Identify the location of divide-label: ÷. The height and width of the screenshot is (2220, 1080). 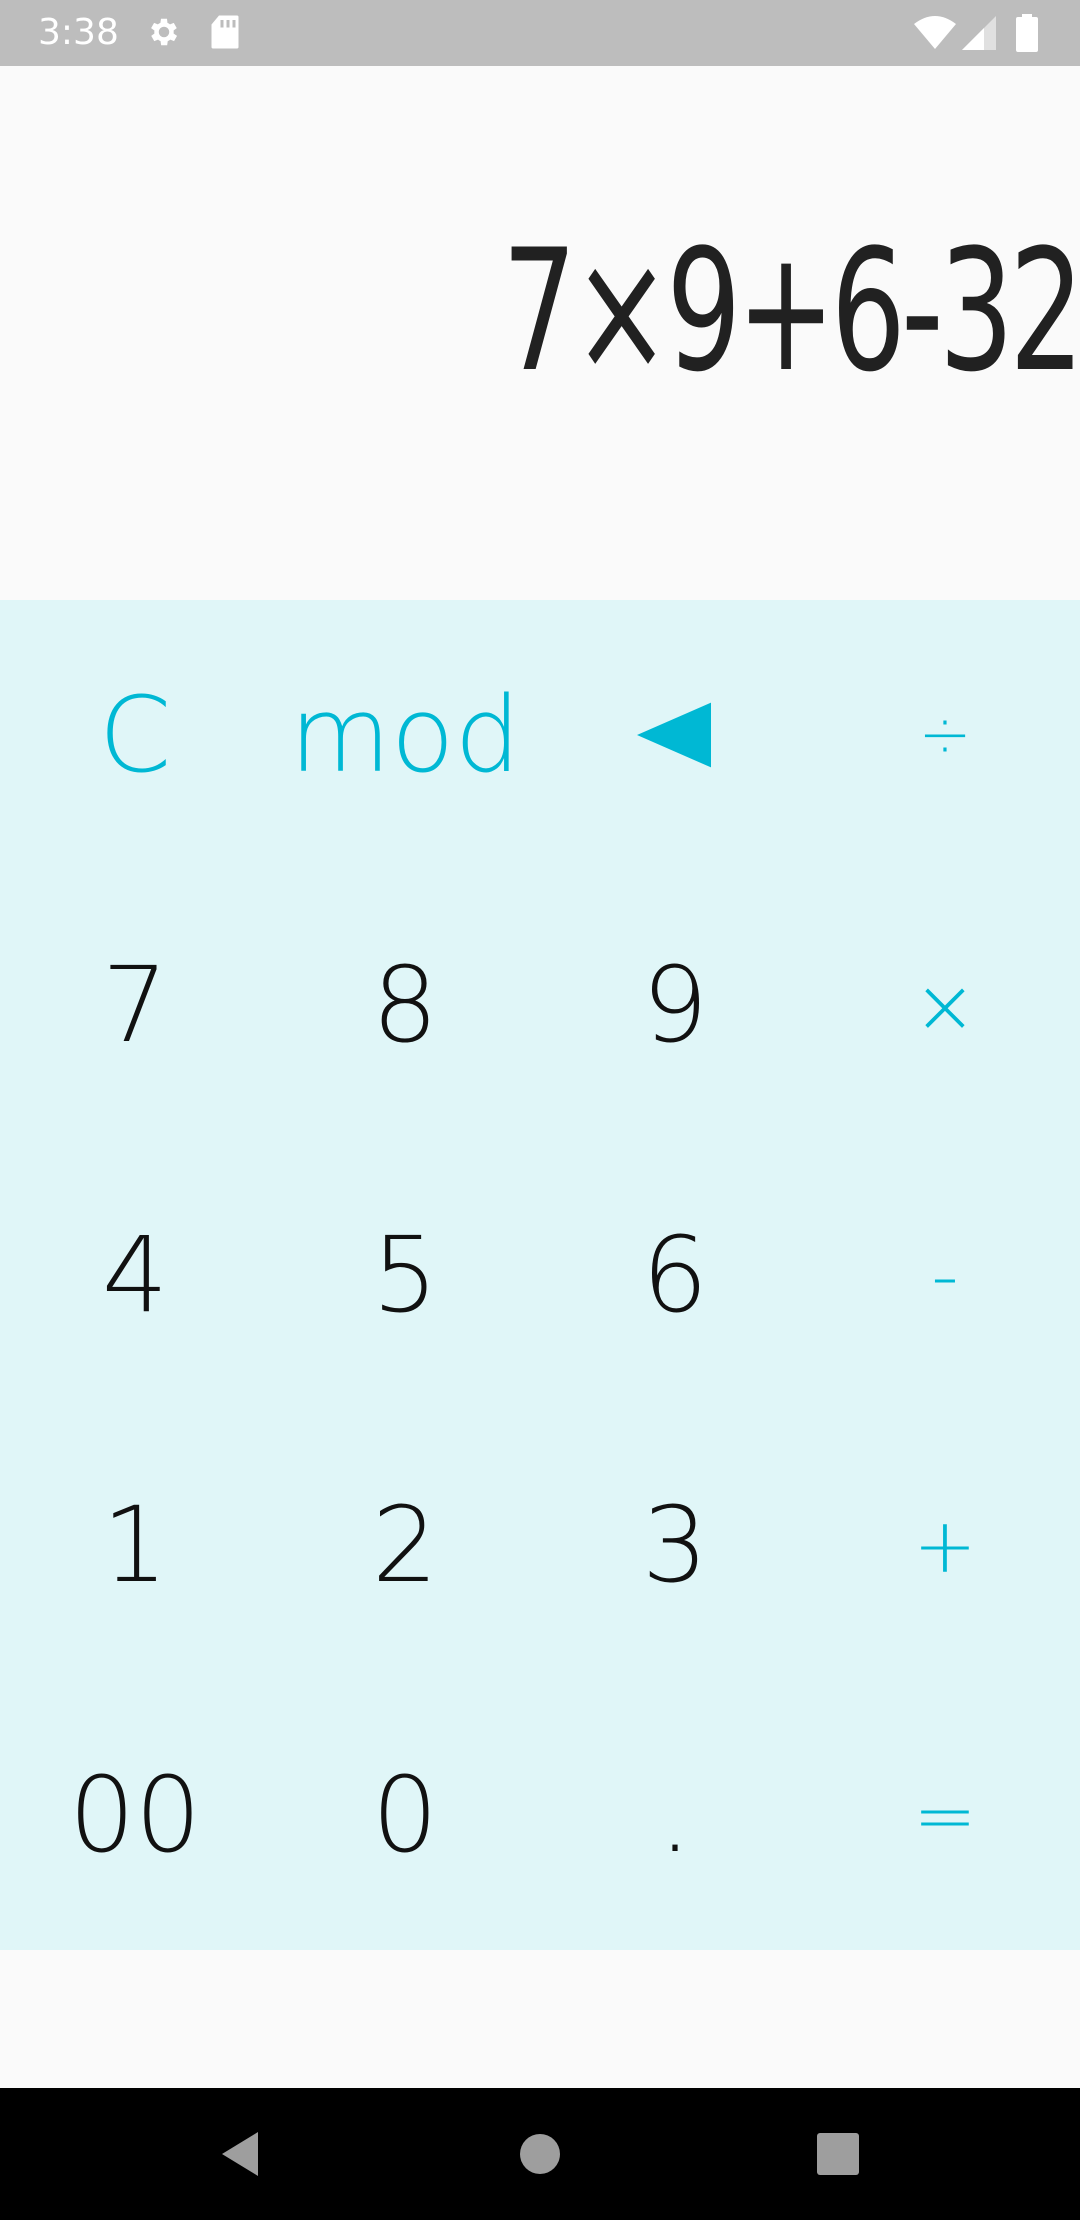
(945, 735).